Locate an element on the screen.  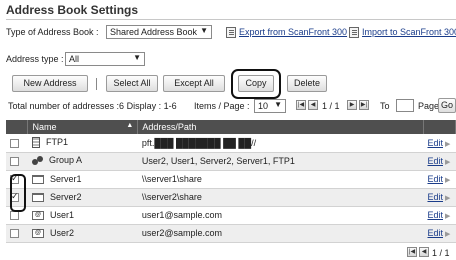
row-address-cell: pft.███ ███████ ██ ██// is located at coordinates (280, 143).